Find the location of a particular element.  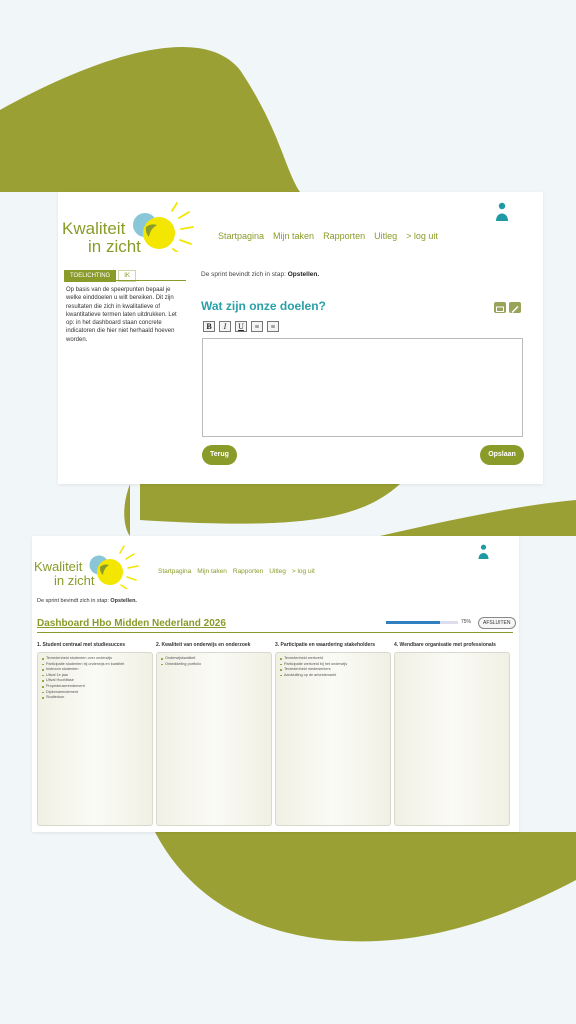

goals-editor is located at coordinates (362, 387).